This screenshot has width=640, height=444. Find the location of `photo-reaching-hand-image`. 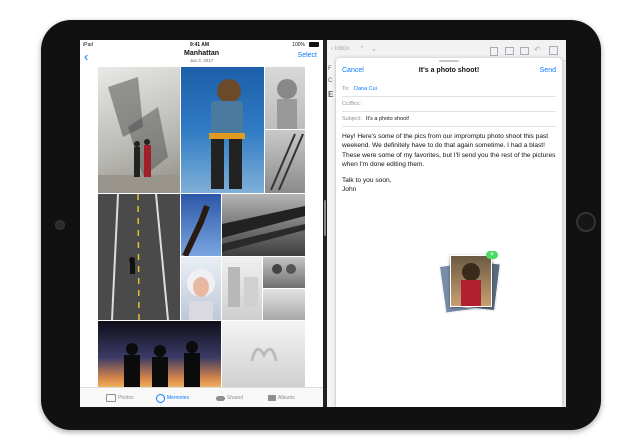

photo-reaching-hand-image is located at coordinates (196, 230).